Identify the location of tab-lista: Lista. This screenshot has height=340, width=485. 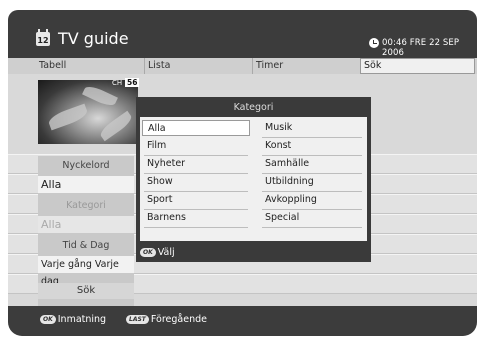
(198, 66).